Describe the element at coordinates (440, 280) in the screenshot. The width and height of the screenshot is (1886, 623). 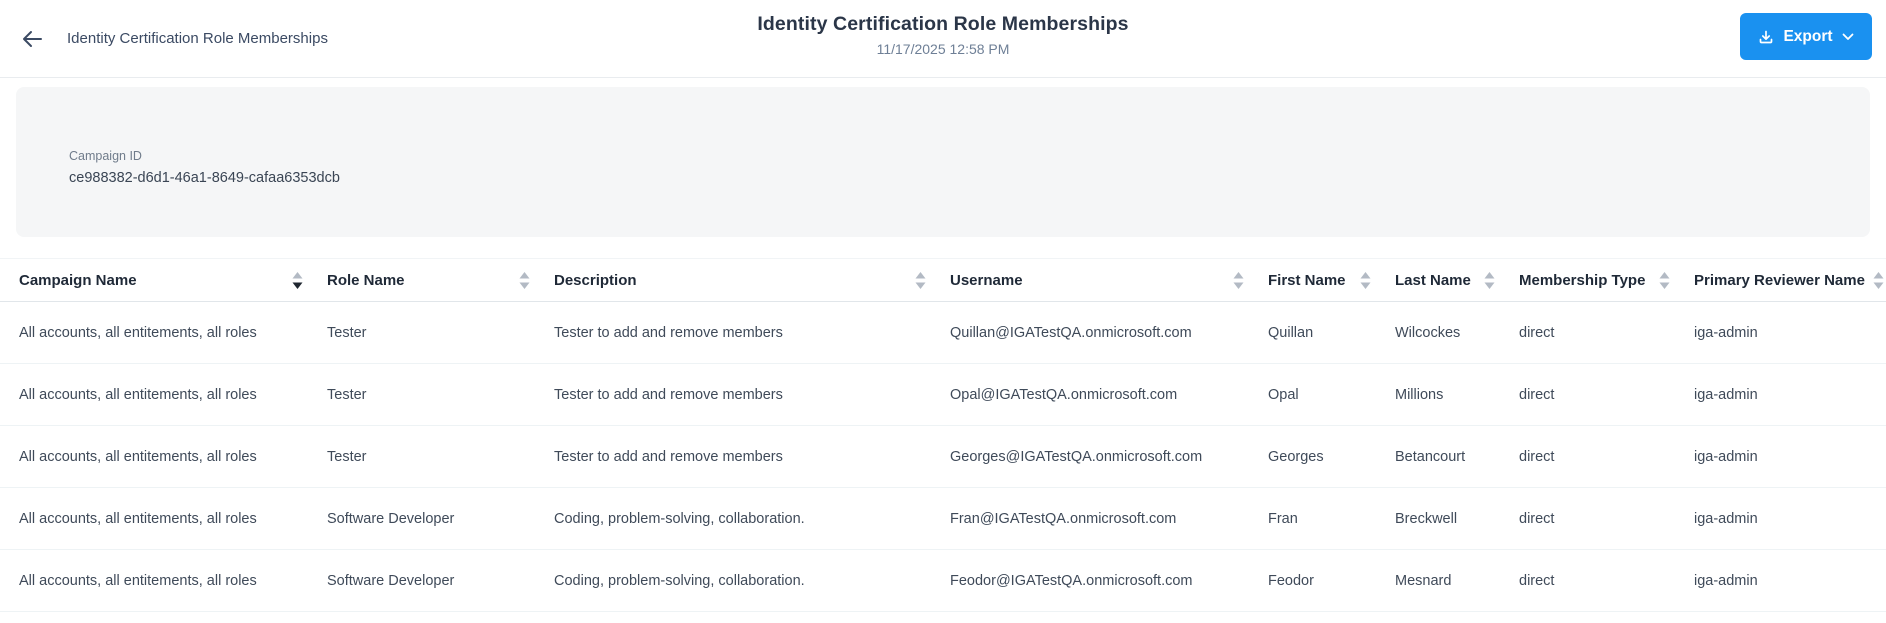
I see `column-header-role-name: Role Name` at that location.